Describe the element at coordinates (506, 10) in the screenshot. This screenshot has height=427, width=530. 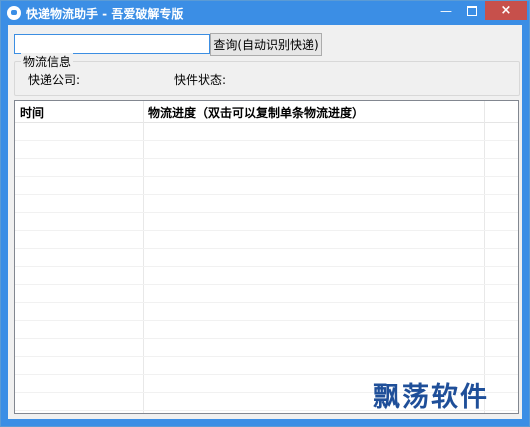
I see `close-button: ×` at that location.